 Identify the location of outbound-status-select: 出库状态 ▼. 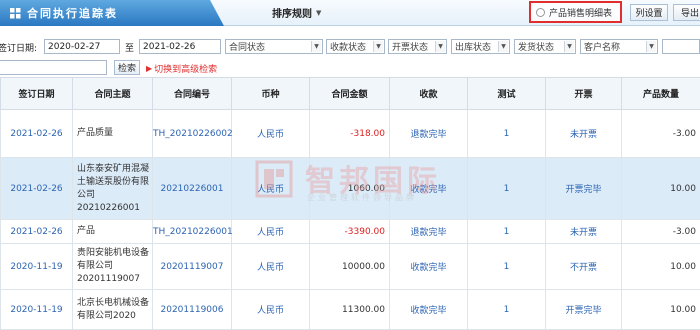
(480, 46).